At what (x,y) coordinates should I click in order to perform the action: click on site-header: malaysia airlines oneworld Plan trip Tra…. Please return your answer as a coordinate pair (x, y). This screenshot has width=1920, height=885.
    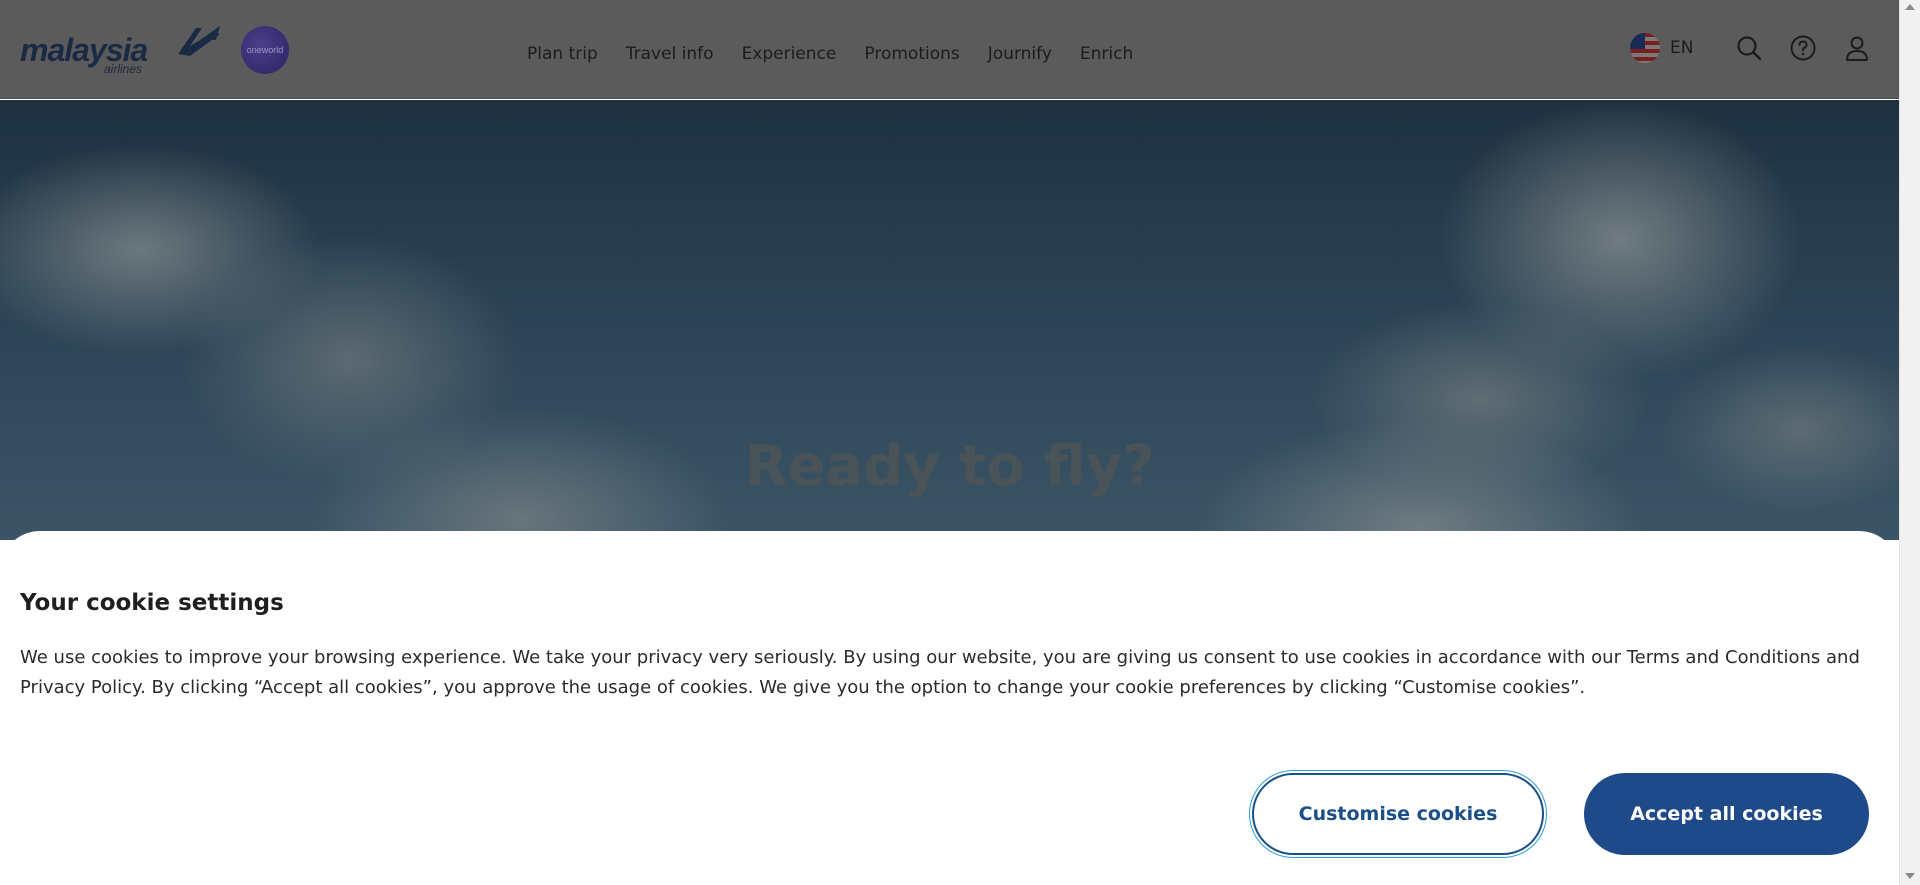
    Looking at the image, I should click on (949, 49).